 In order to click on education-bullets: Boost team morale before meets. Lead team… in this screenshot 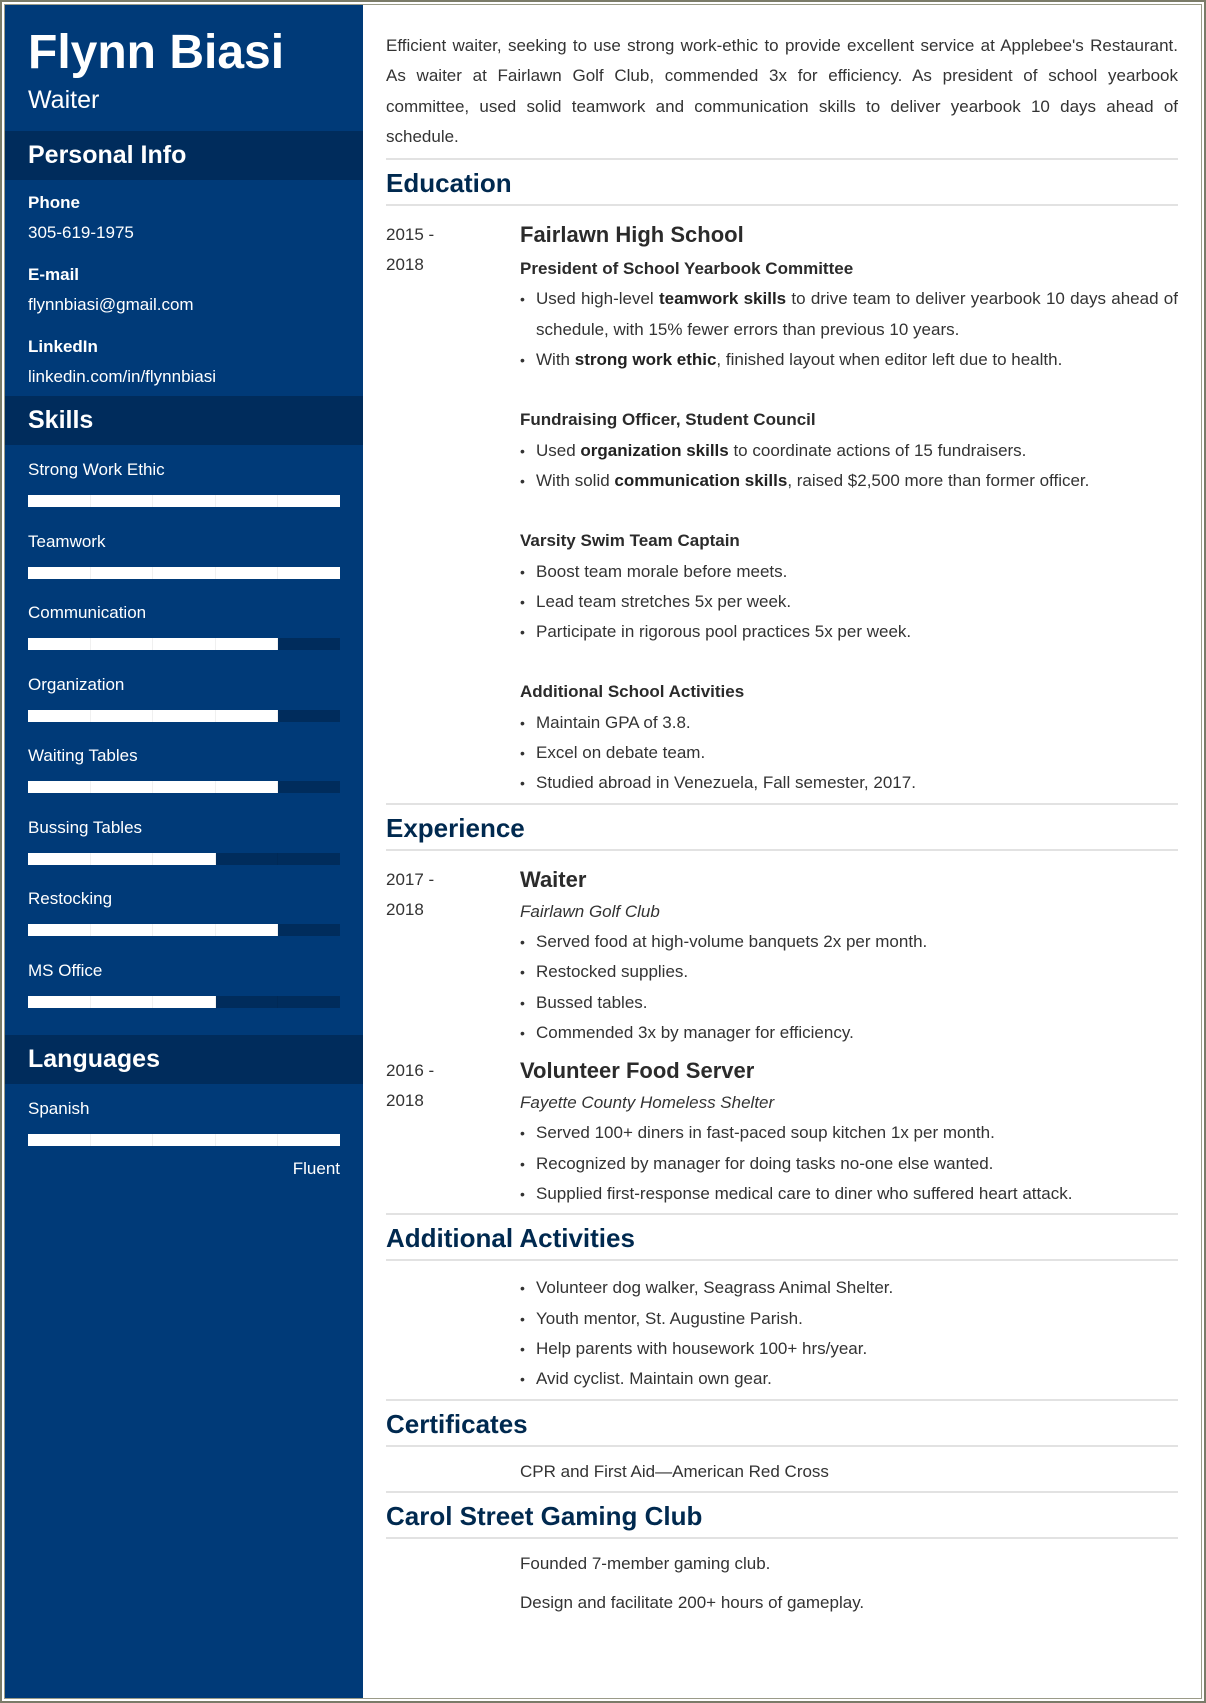, I will do `click(849, 602)`.